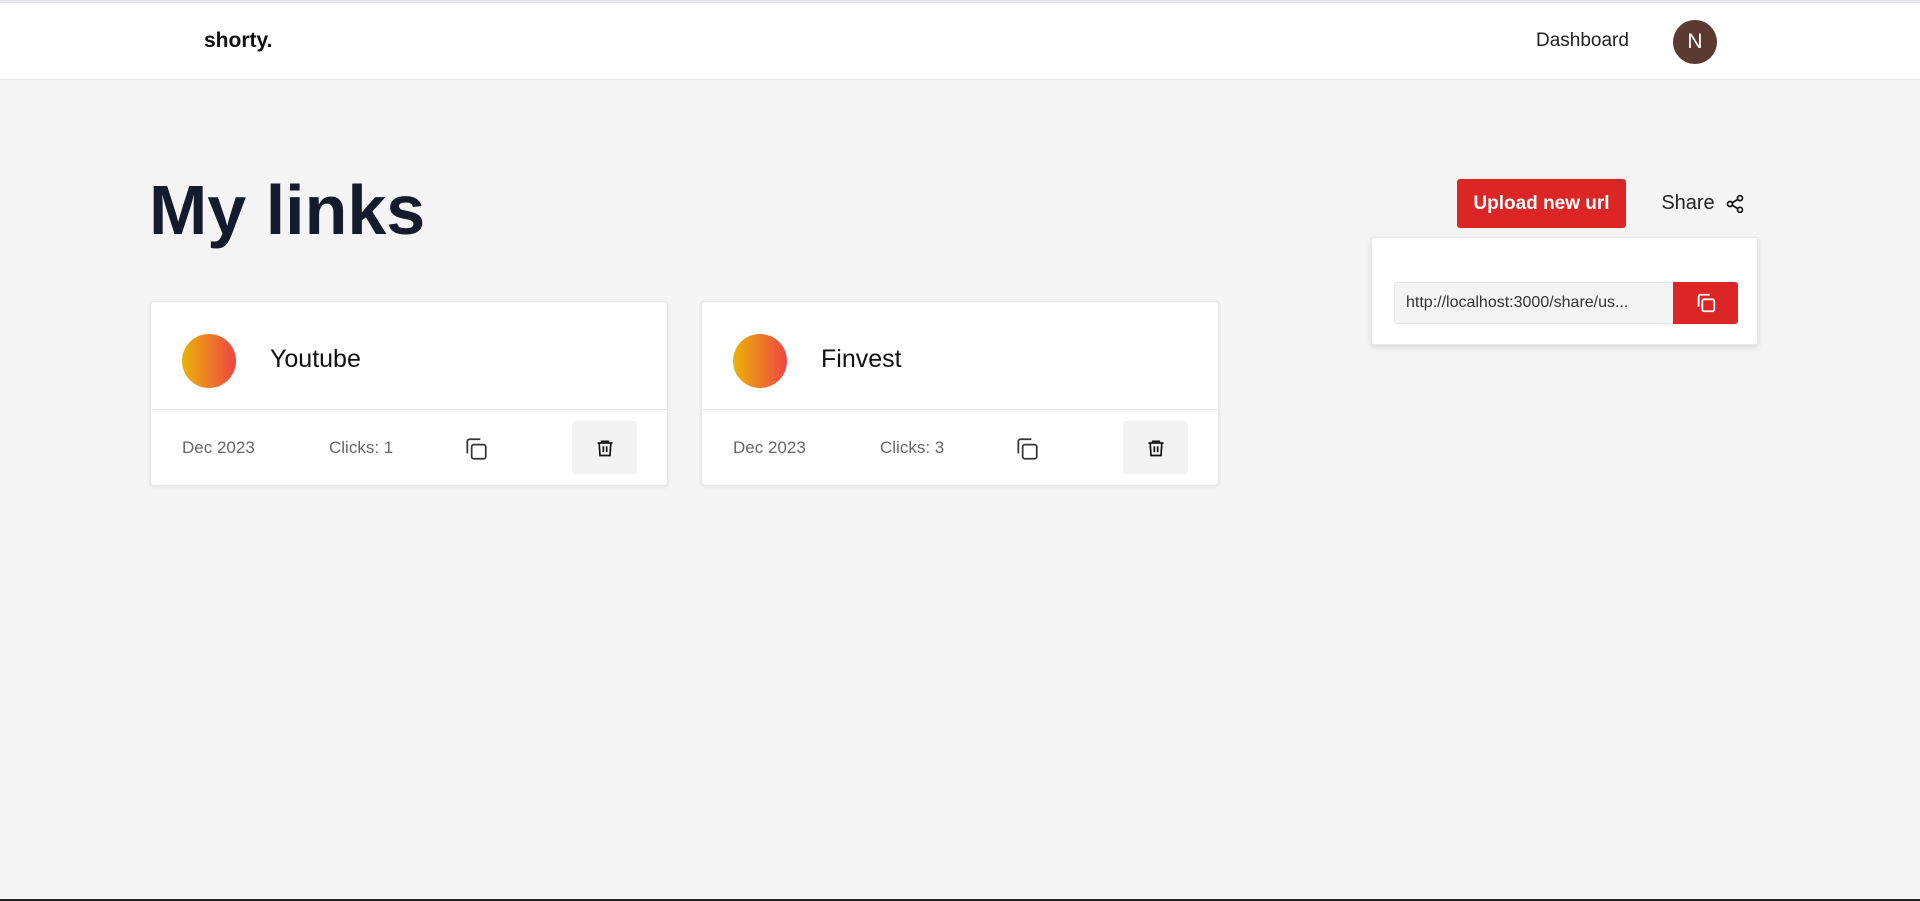  What do you see at coordinates (409, 356) in the screenshot?
I see `link-card-header: Youtube` at bounding box center [409, 356].